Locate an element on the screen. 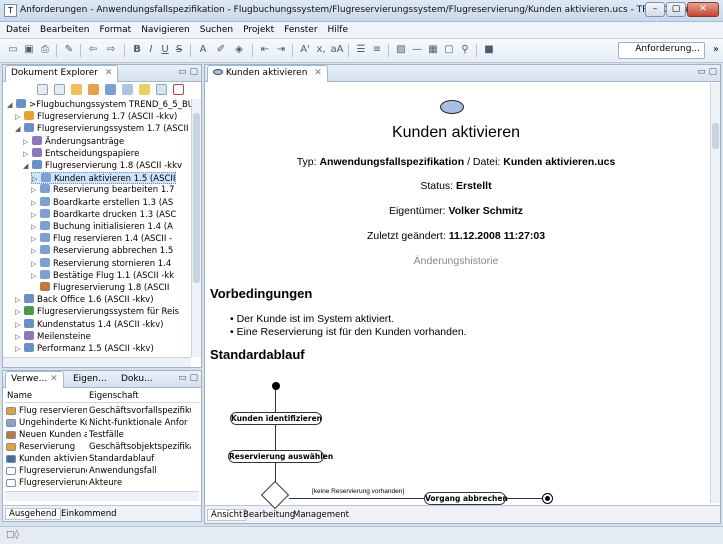 The height and width of the screenshot is (544, 723). tree-item: ▷ Entscheidungspapiere is located at coordinates (81, 153).